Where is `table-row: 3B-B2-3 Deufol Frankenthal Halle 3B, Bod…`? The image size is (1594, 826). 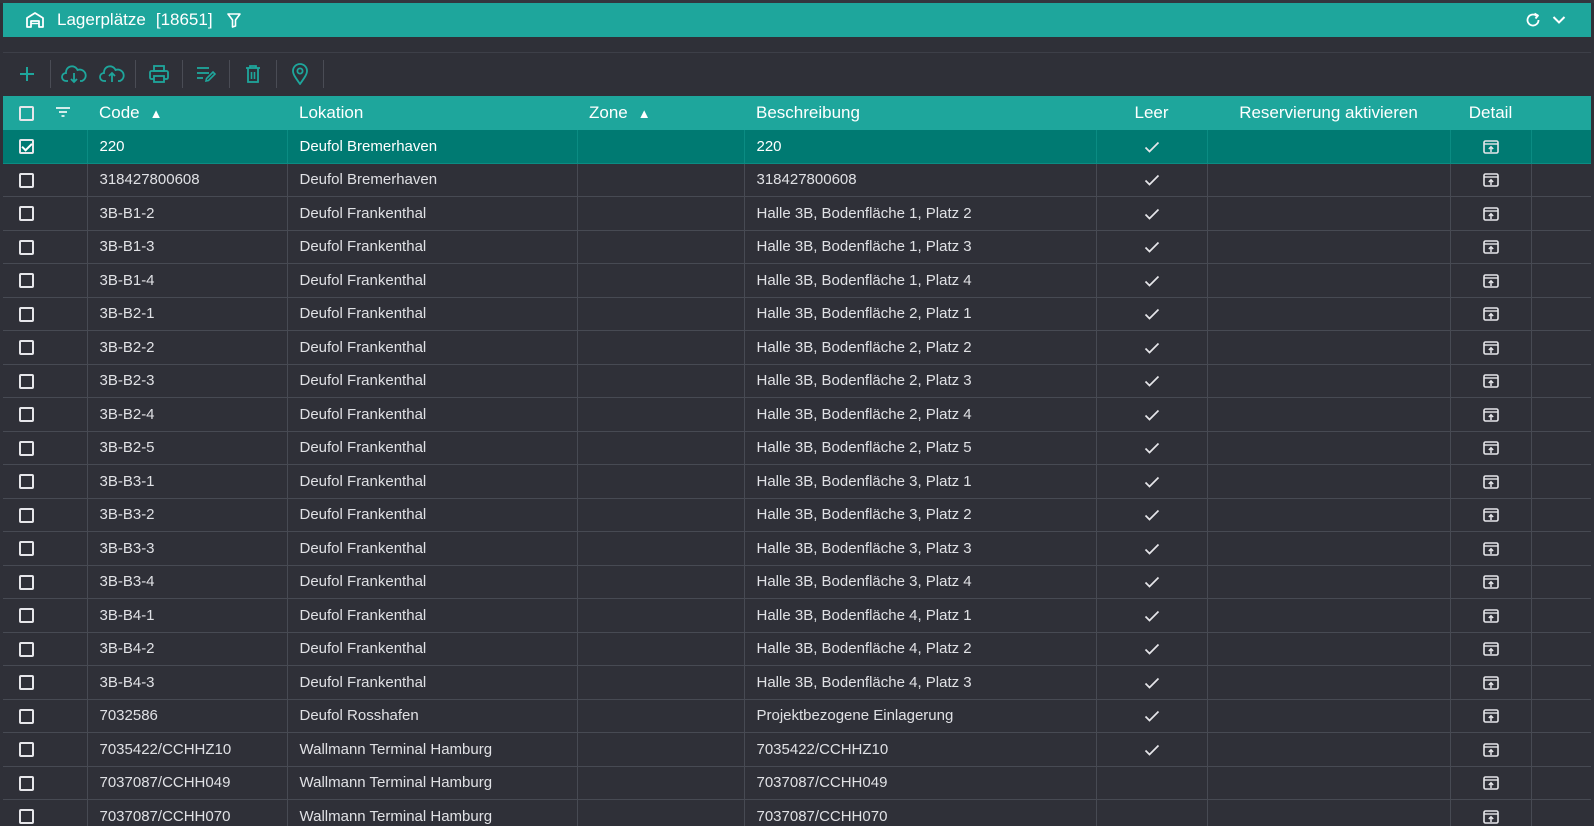 table-row: 3B-B2-3 Deufol Frankenthal Halle 3B, Bod… is located at coordinates (797, 381).